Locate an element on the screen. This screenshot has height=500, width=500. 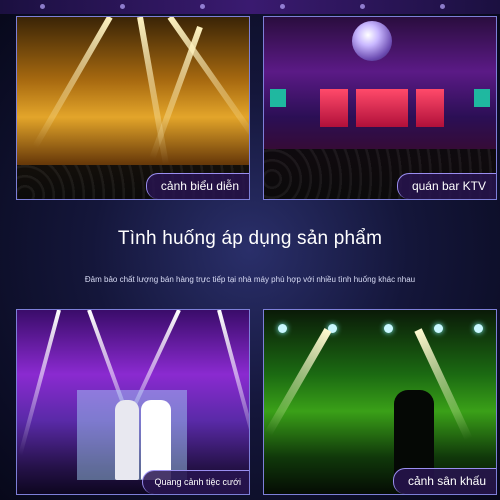
scene-label-wedding: Quang cảnh tiệc cưới is located at coordinates (195, 482).